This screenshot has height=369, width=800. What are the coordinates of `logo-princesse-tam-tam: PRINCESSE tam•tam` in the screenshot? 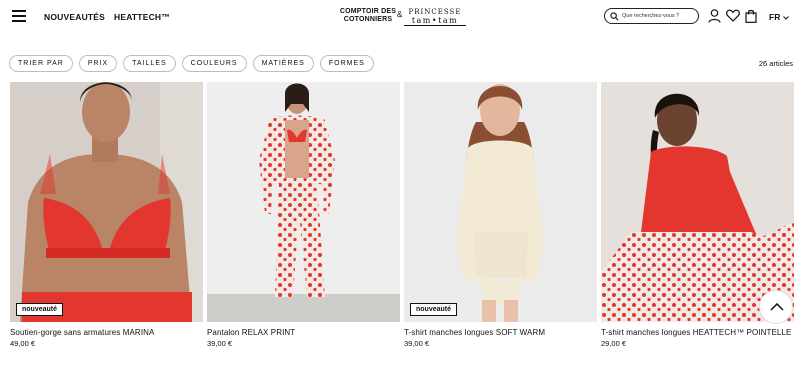 It's located at (435, 17).